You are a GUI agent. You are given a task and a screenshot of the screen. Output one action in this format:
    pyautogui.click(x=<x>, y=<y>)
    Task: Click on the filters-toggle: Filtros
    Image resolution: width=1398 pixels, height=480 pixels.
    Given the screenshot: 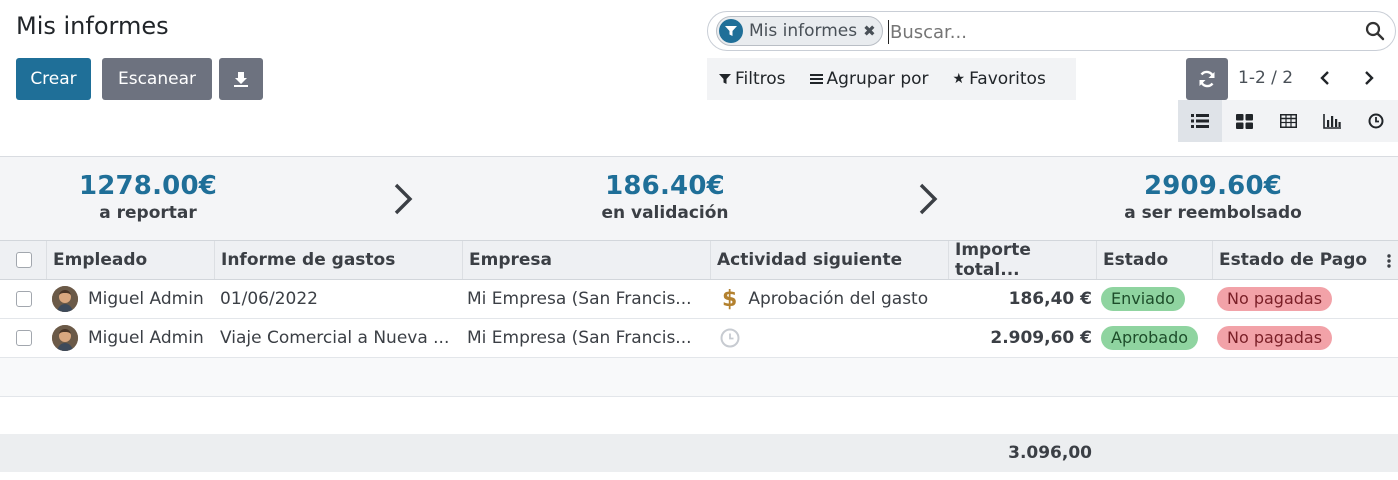 What is the action you would take?
    pyautogui.click(x=752, y=79)
    